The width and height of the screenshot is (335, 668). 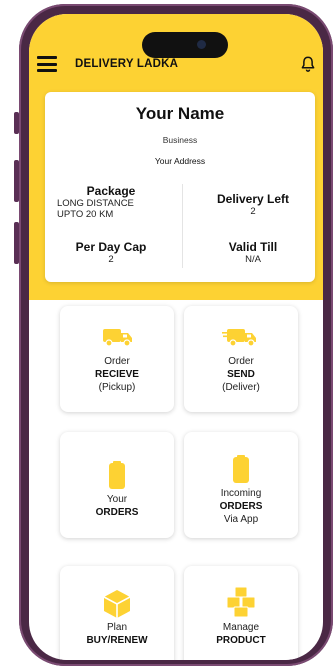 What do you see at coordinates (117, 374) in the screenshot?
I see `order-receive-line2: RECIEVE` at bounding box center [117, 374].